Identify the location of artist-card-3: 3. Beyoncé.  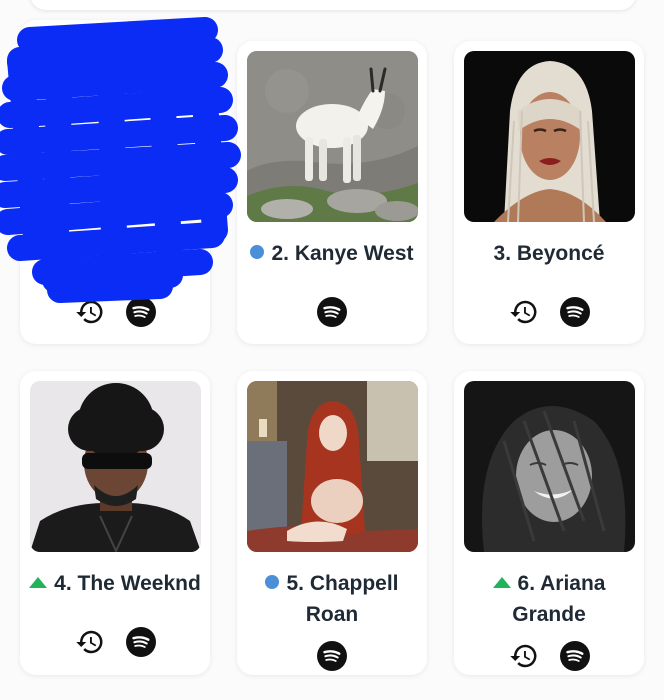
(549, 192).